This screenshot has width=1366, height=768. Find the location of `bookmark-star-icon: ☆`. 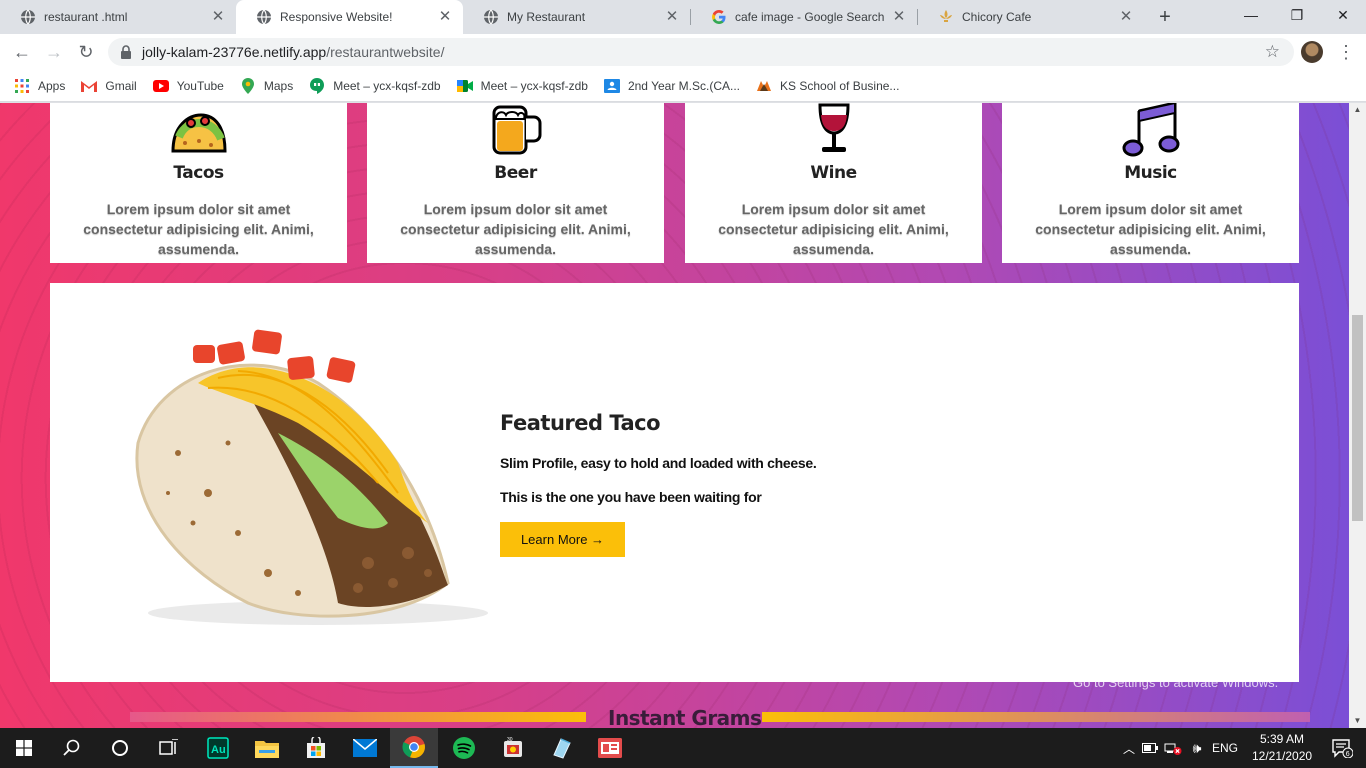

bookmark-star-icon: ☆ is located at coordinates (1272, 52).